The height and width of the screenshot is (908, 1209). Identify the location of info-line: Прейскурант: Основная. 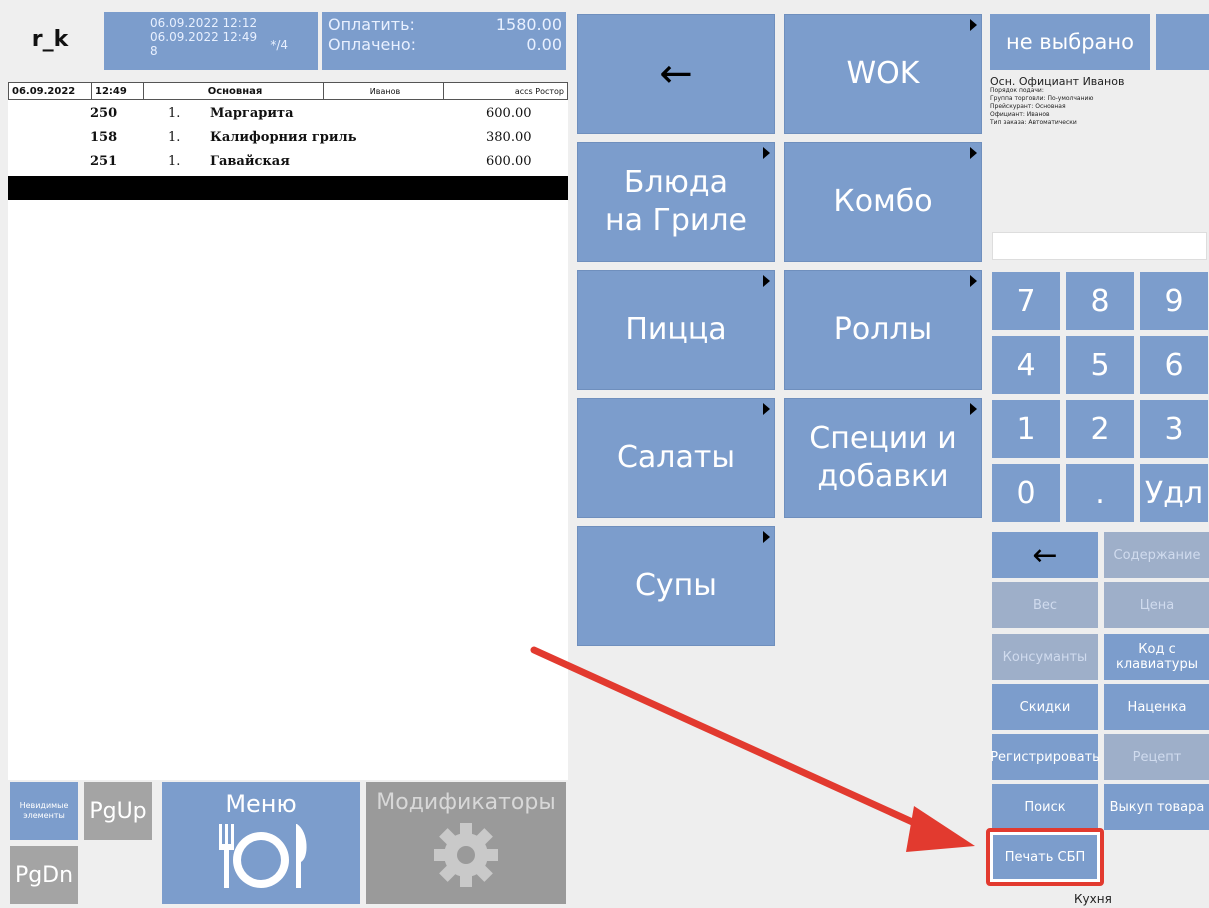
(1028, 106).